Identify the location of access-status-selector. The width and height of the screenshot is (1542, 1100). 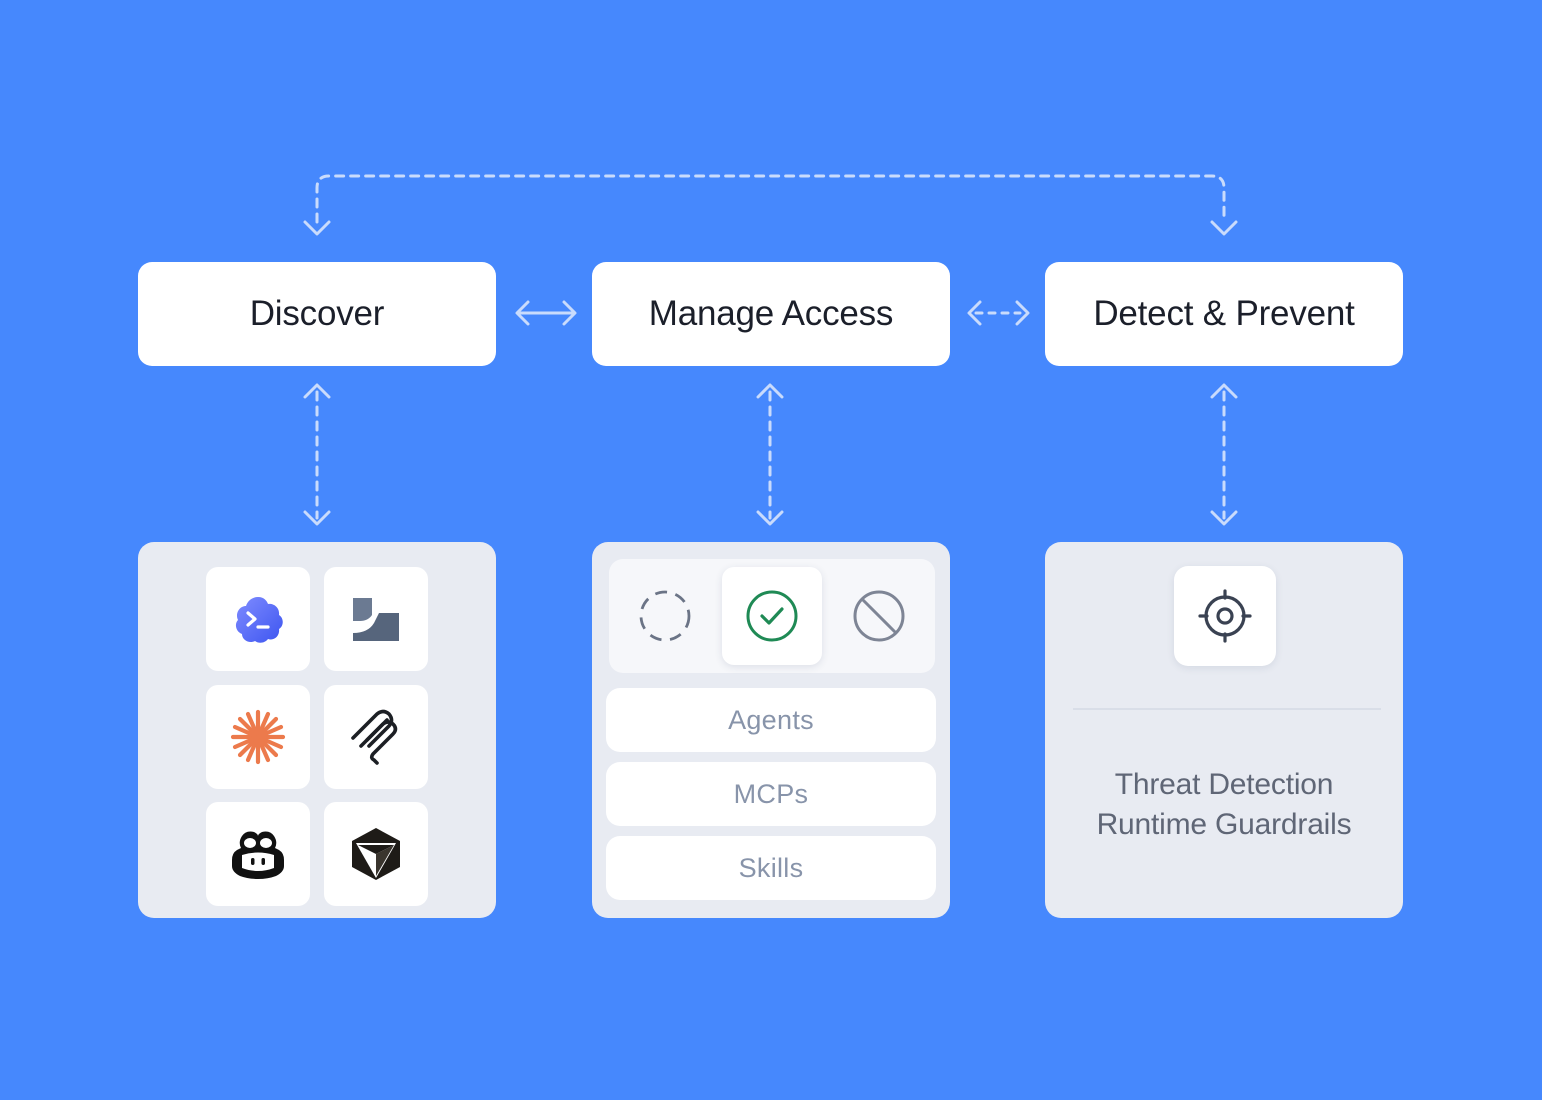
(772, 616).